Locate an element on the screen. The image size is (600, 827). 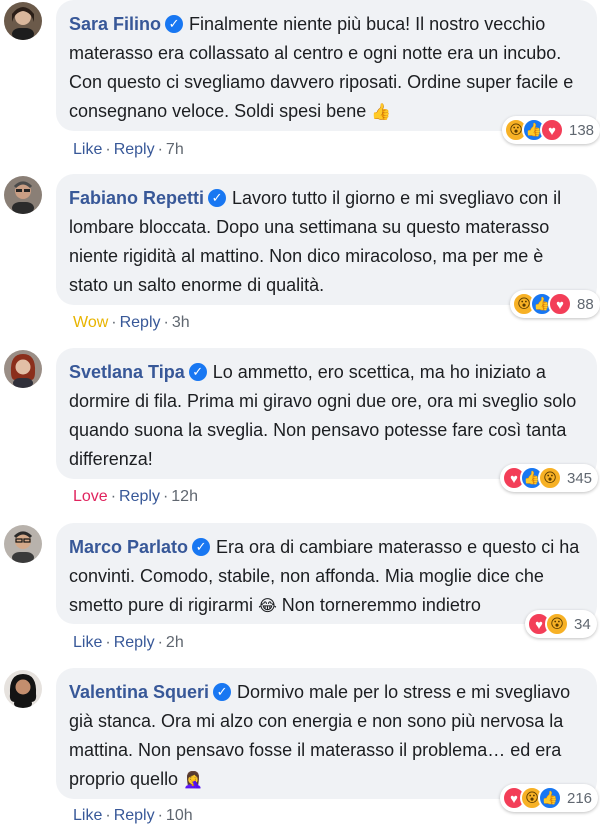
reaction-count: 34 is located at coordinates (582, 624).